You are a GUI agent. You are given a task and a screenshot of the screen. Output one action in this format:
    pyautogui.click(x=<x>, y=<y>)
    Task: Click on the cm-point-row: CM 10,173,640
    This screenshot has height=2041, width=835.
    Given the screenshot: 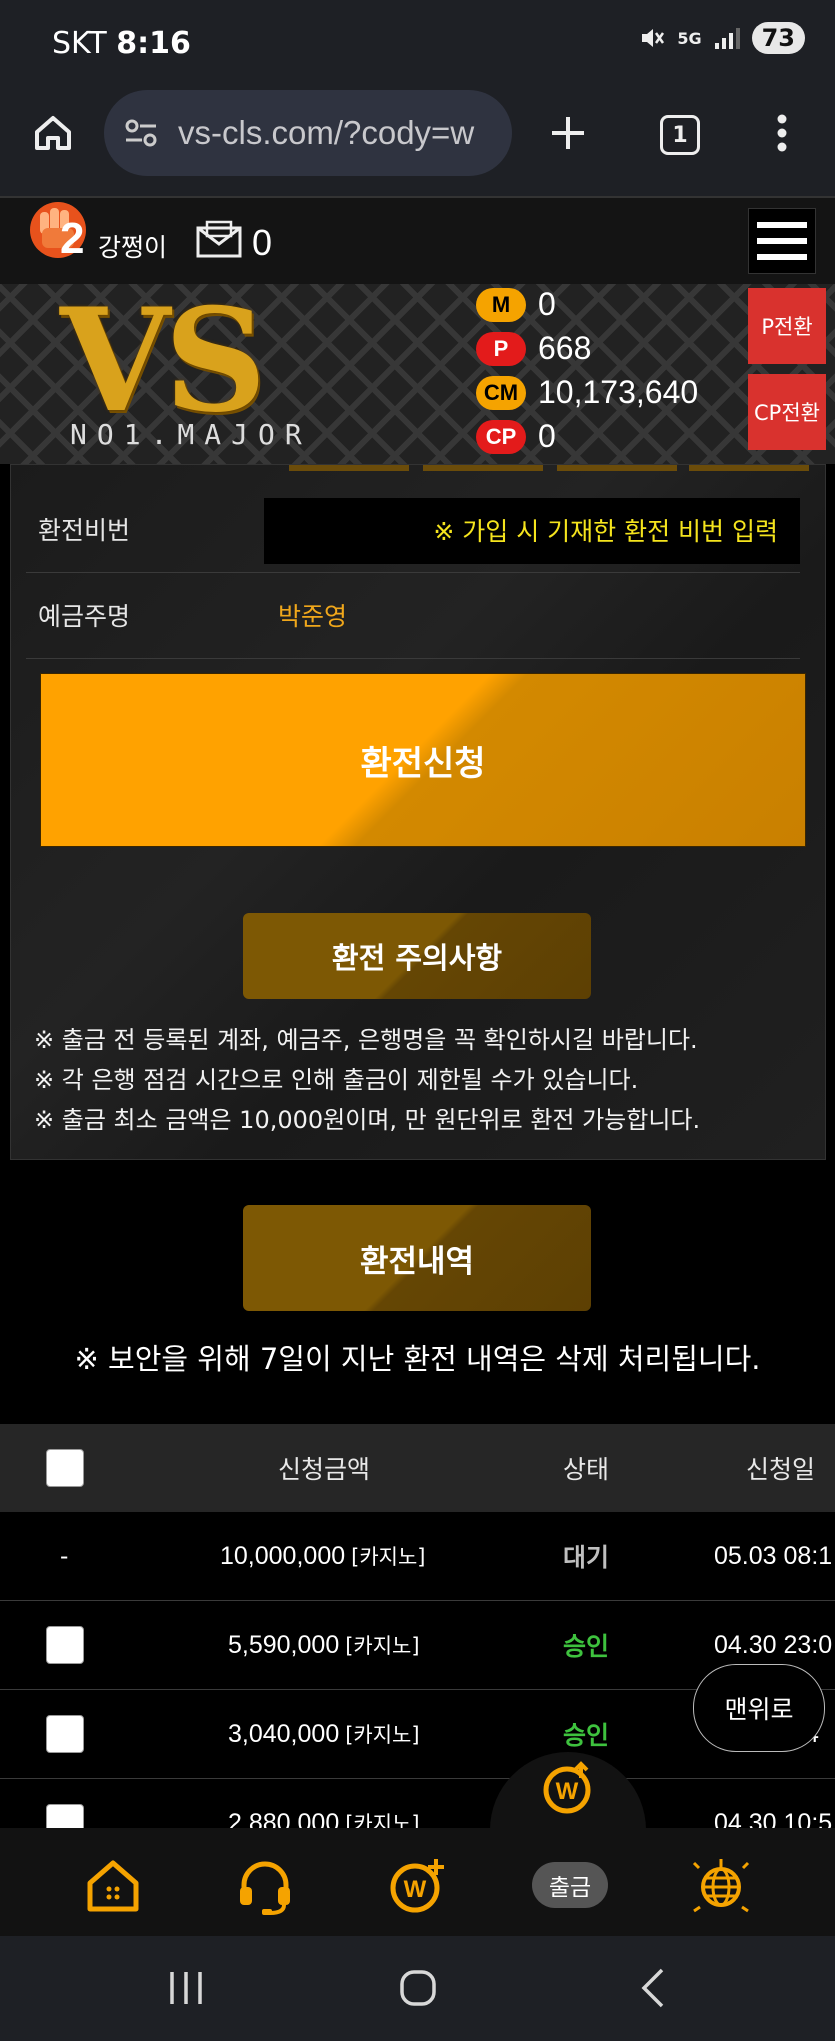 What is the action you would take?
    pyautogui.click(x=587, y=392)
    